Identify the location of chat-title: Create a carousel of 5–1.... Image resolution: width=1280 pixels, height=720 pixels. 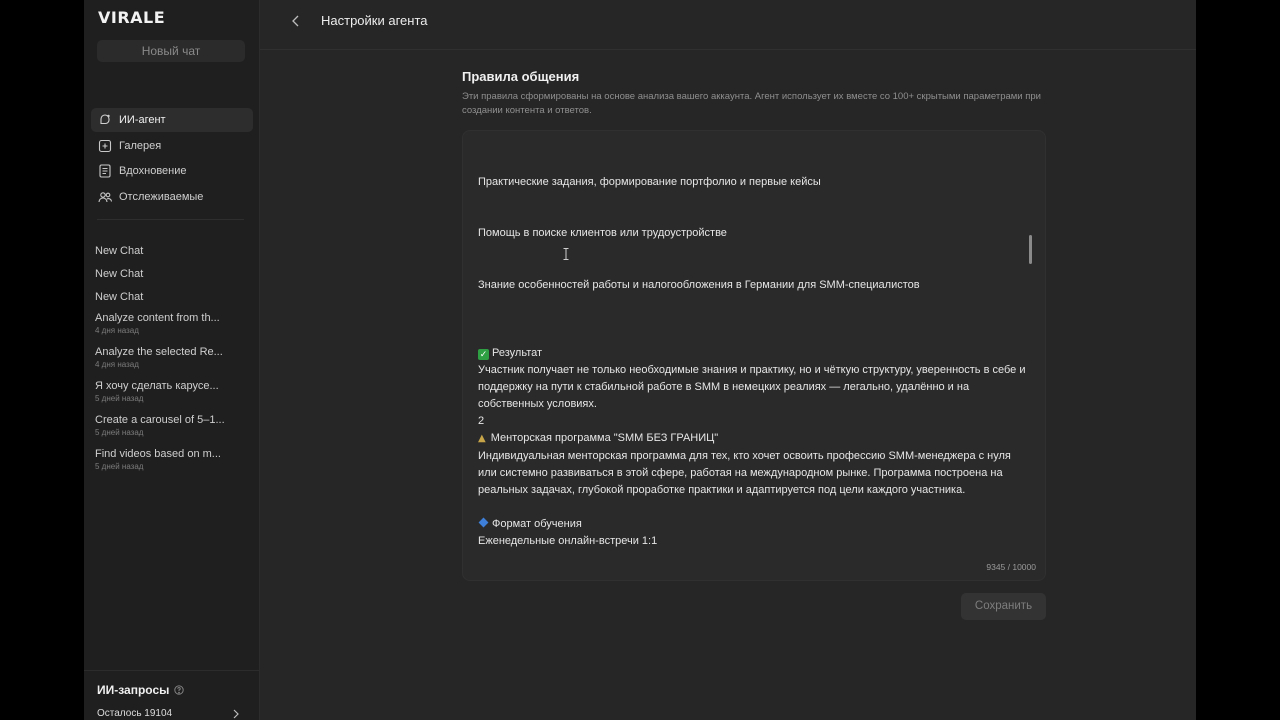
(160, 420).